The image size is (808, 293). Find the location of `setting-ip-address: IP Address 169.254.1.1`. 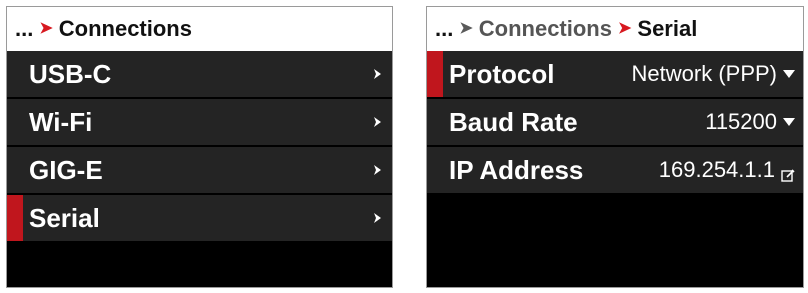

setting-ip-address: IP Address 169.254.1.1 is located at coordinates (615, 170).